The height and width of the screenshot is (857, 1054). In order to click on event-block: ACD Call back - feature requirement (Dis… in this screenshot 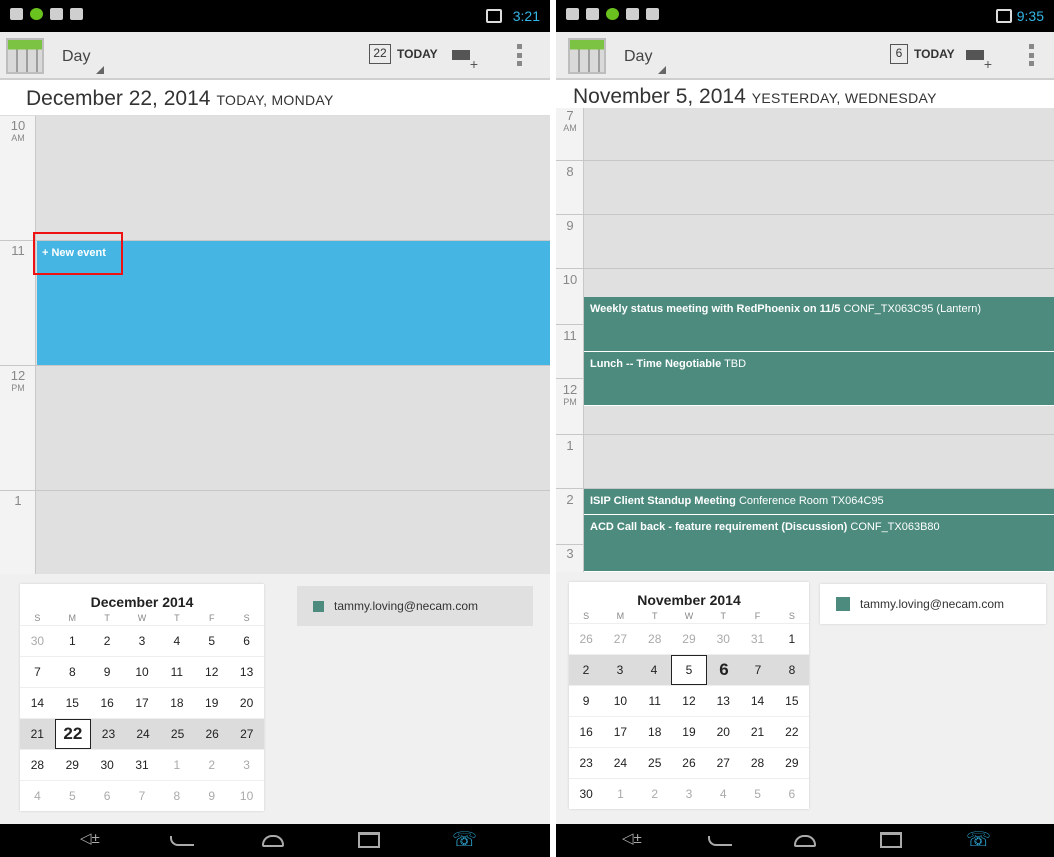, I will do `click(819, 543)`.